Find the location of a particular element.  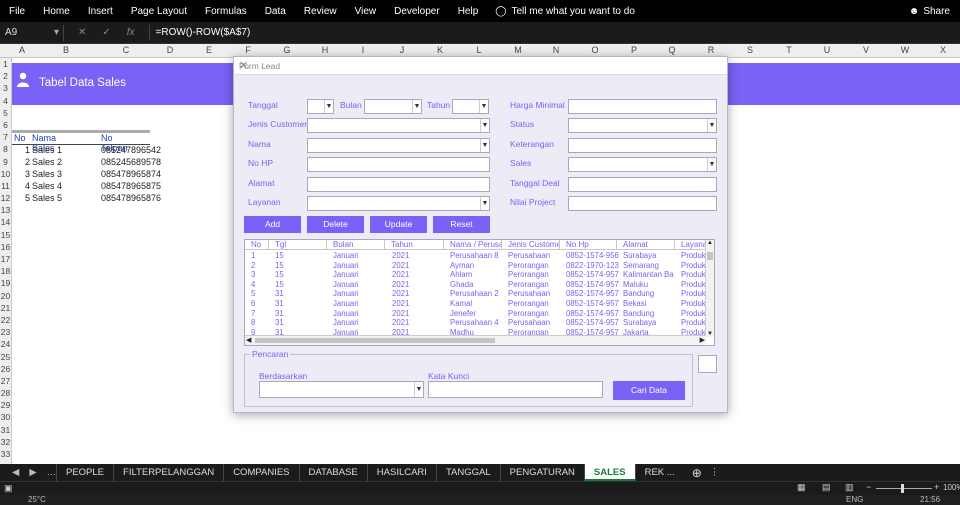

col-header: B is located at coordinates (66, 50).